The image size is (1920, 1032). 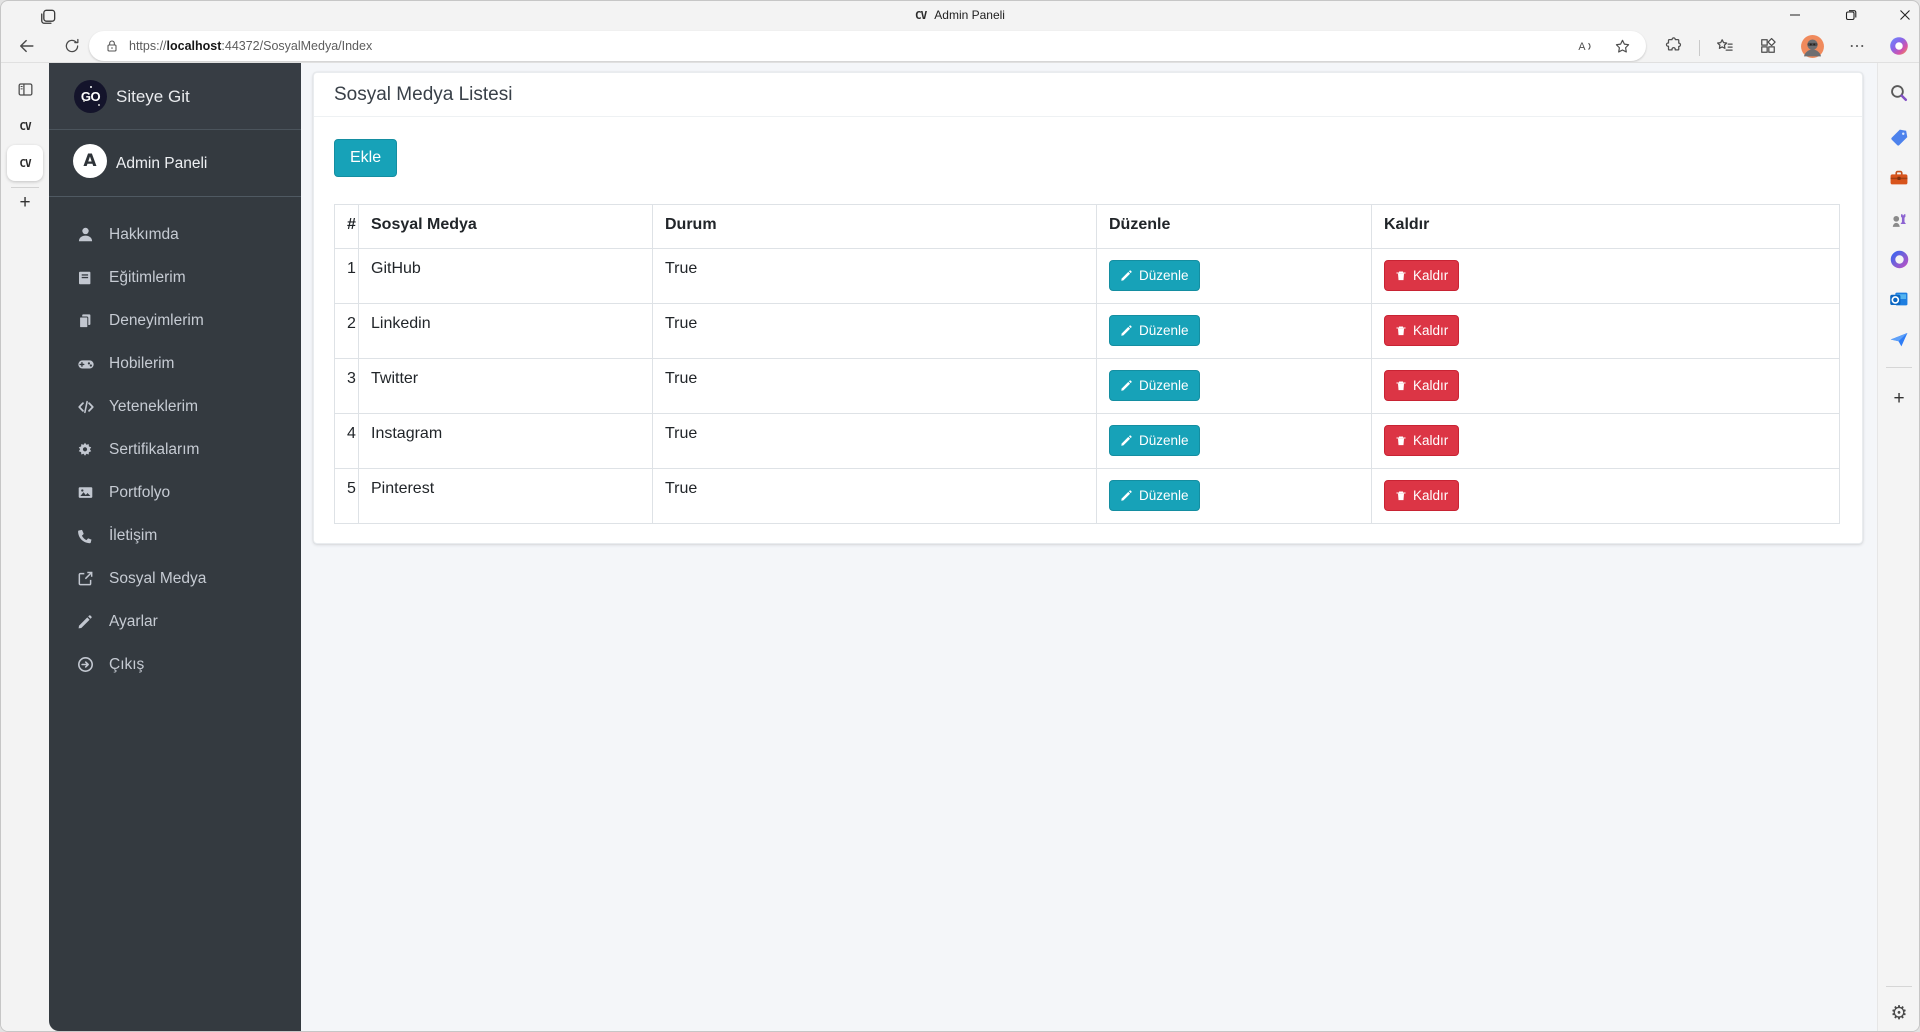 I want to click on gear-icon: ⚙, so click(x=1899, y=1013).